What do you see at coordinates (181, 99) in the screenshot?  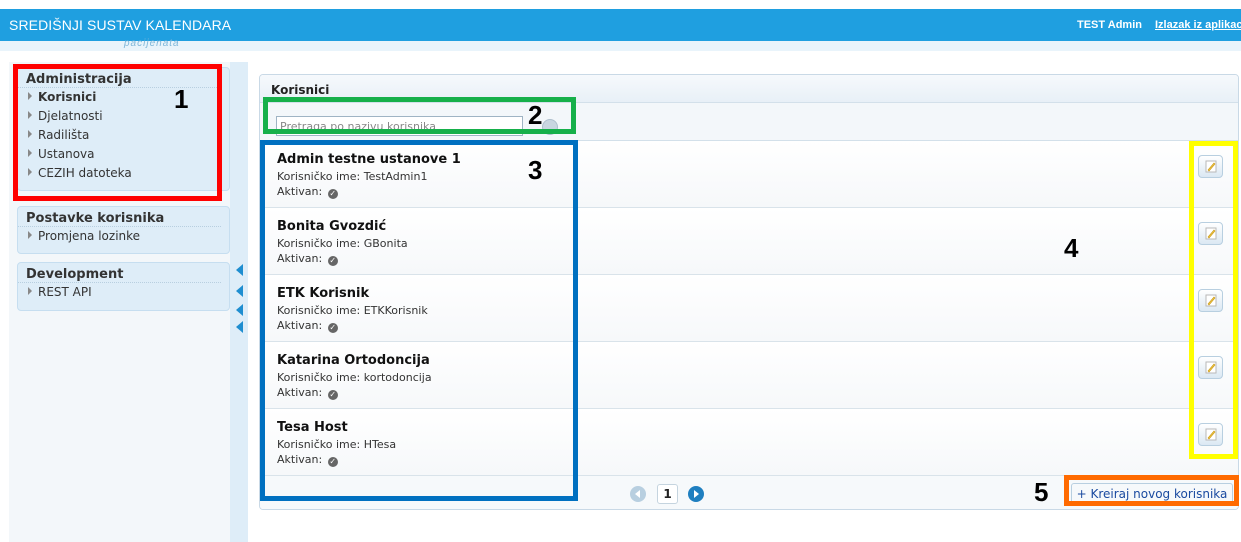 I see `annotation-label-1: 1` at bounding box center [181, 99].